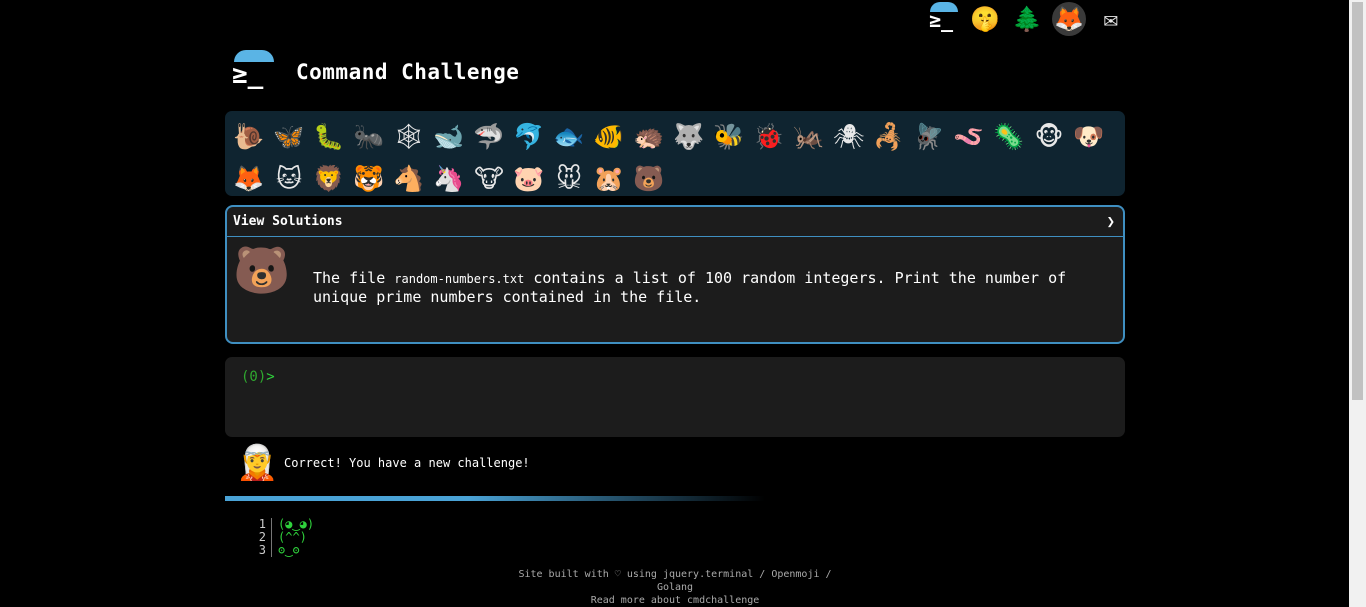 This screenshot has width=1366, height=607. I want to click on page-scrollbar, so click(1357, 303).